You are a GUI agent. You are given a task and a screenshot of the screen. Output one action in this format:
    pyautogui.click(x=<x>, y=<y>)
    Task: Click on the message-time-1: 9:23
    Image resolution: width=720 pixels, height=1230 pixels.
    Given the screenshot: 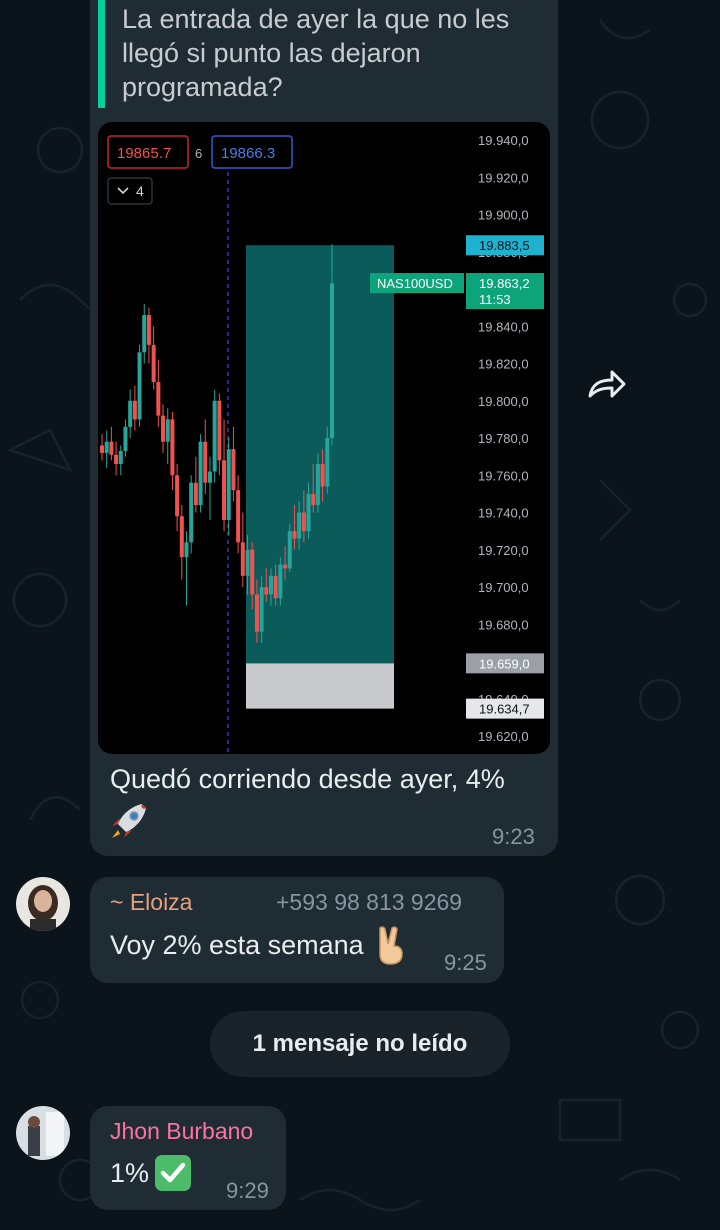 What is the action you would take?
    pyautogui.click(x=513, y=836)
    